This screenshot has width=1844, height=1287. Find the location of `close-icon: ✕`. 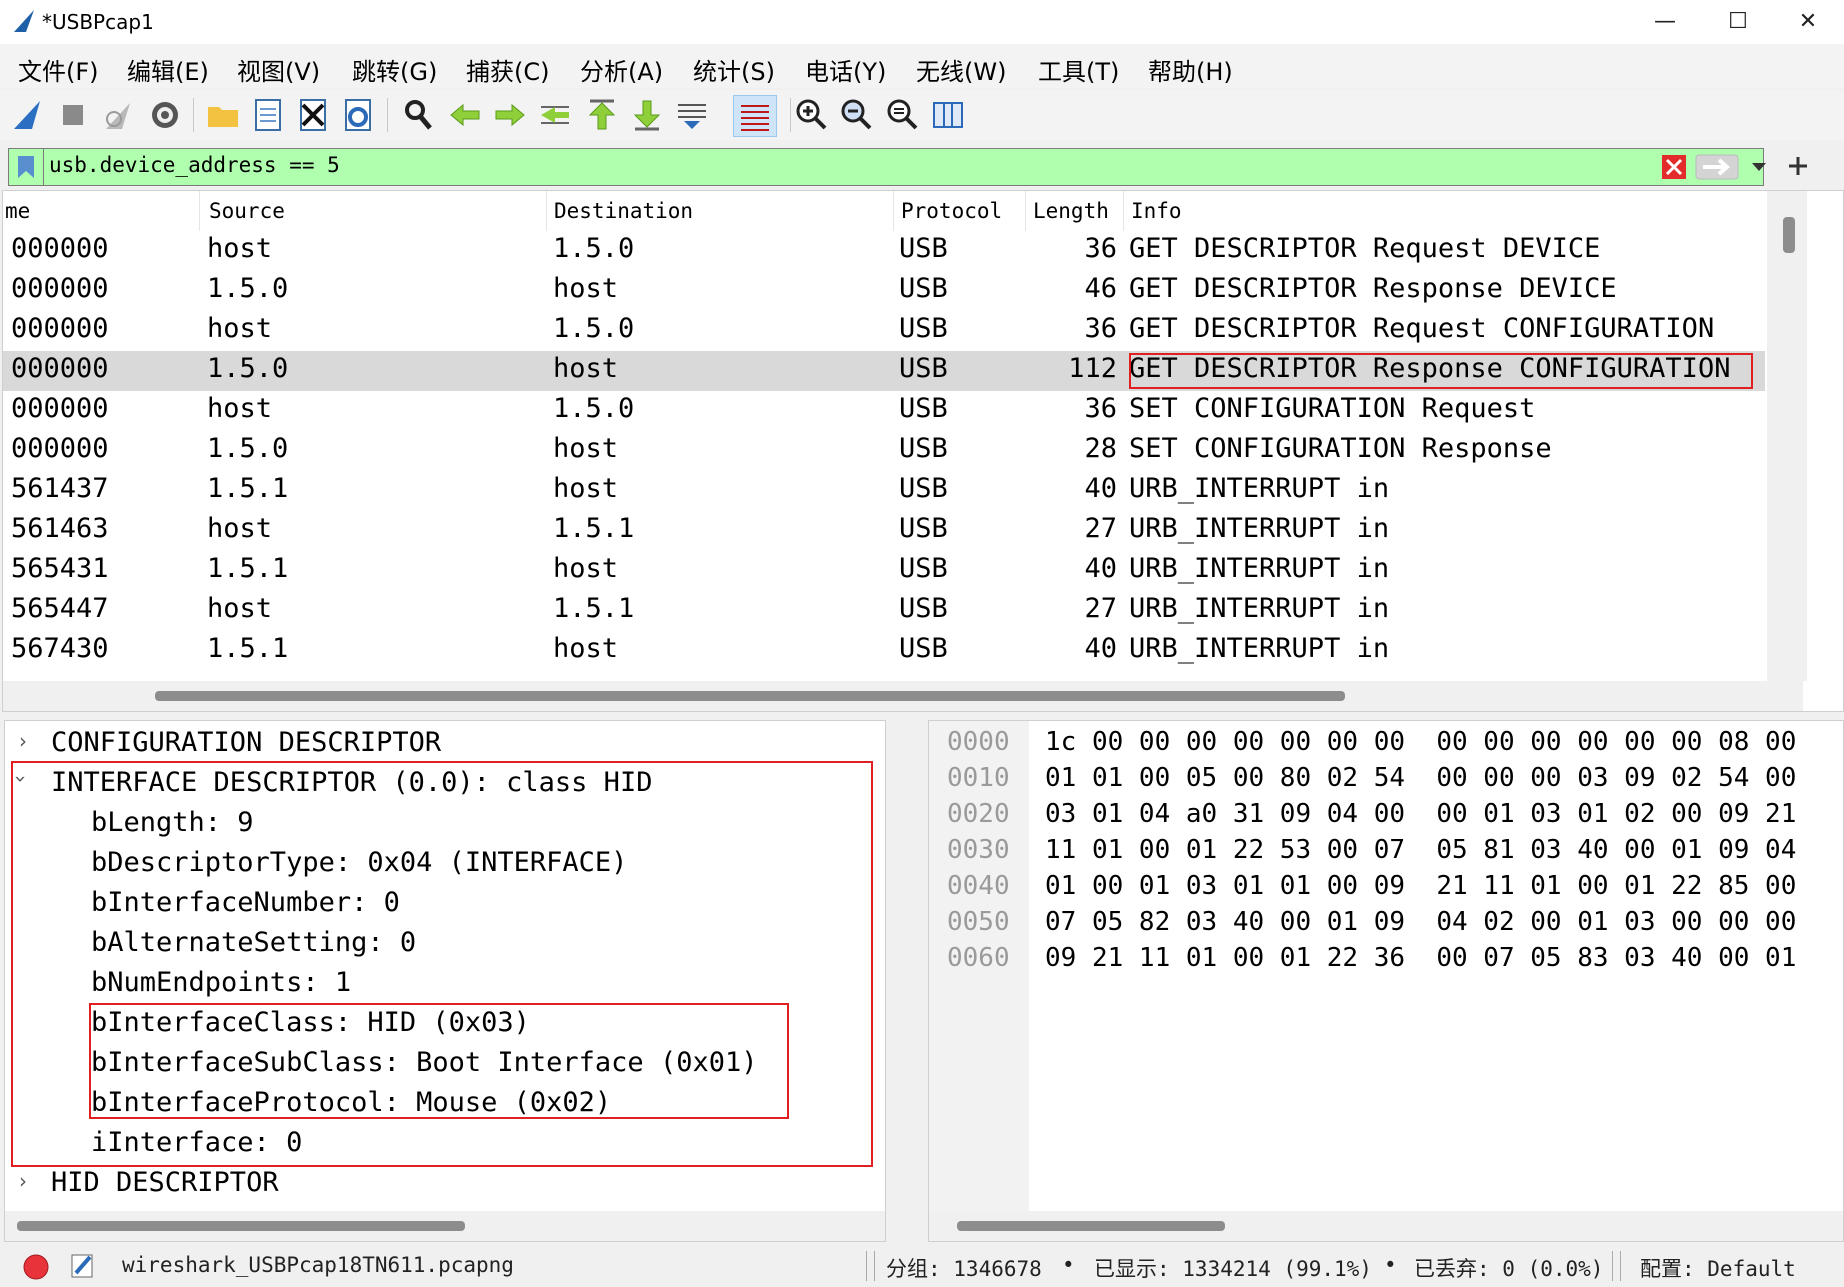

close-icon: ✕ is located at coordinates (1808, 22).